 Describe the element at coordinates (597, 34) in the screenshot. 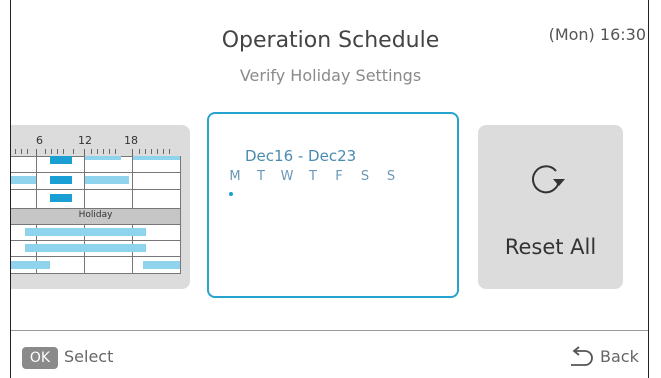

I see `clock: (Mon) 16:30` at that location.